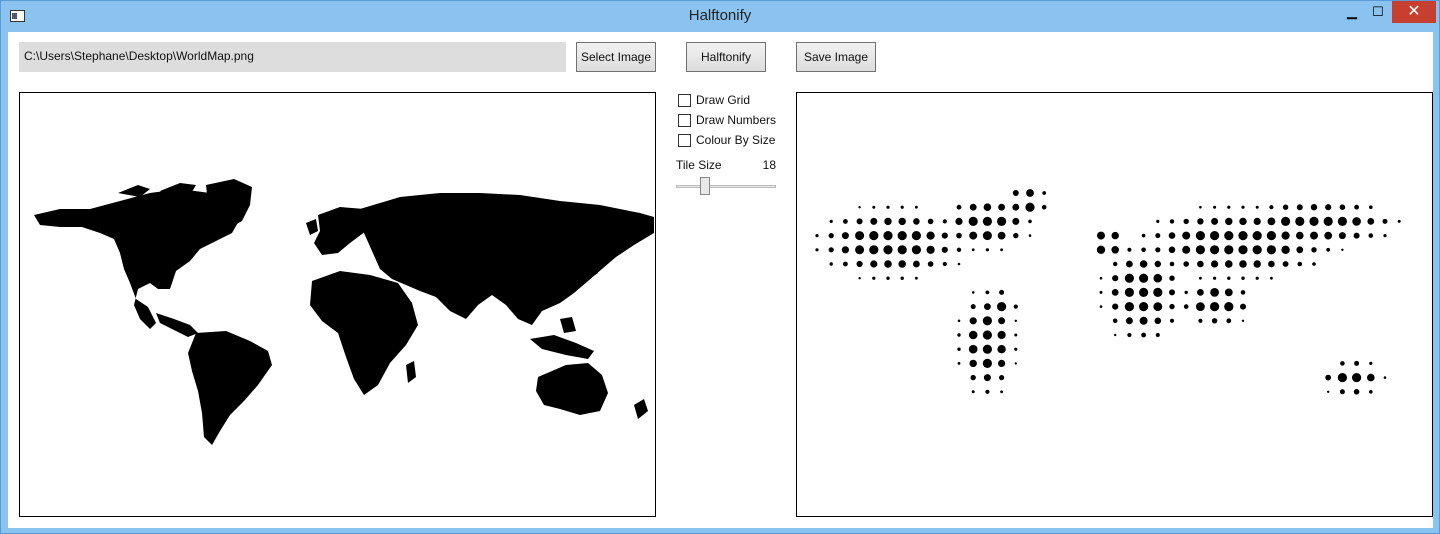 This screenshot has width=1440, height=534. I want to click on colour-by-size-box, so click(684, 140).